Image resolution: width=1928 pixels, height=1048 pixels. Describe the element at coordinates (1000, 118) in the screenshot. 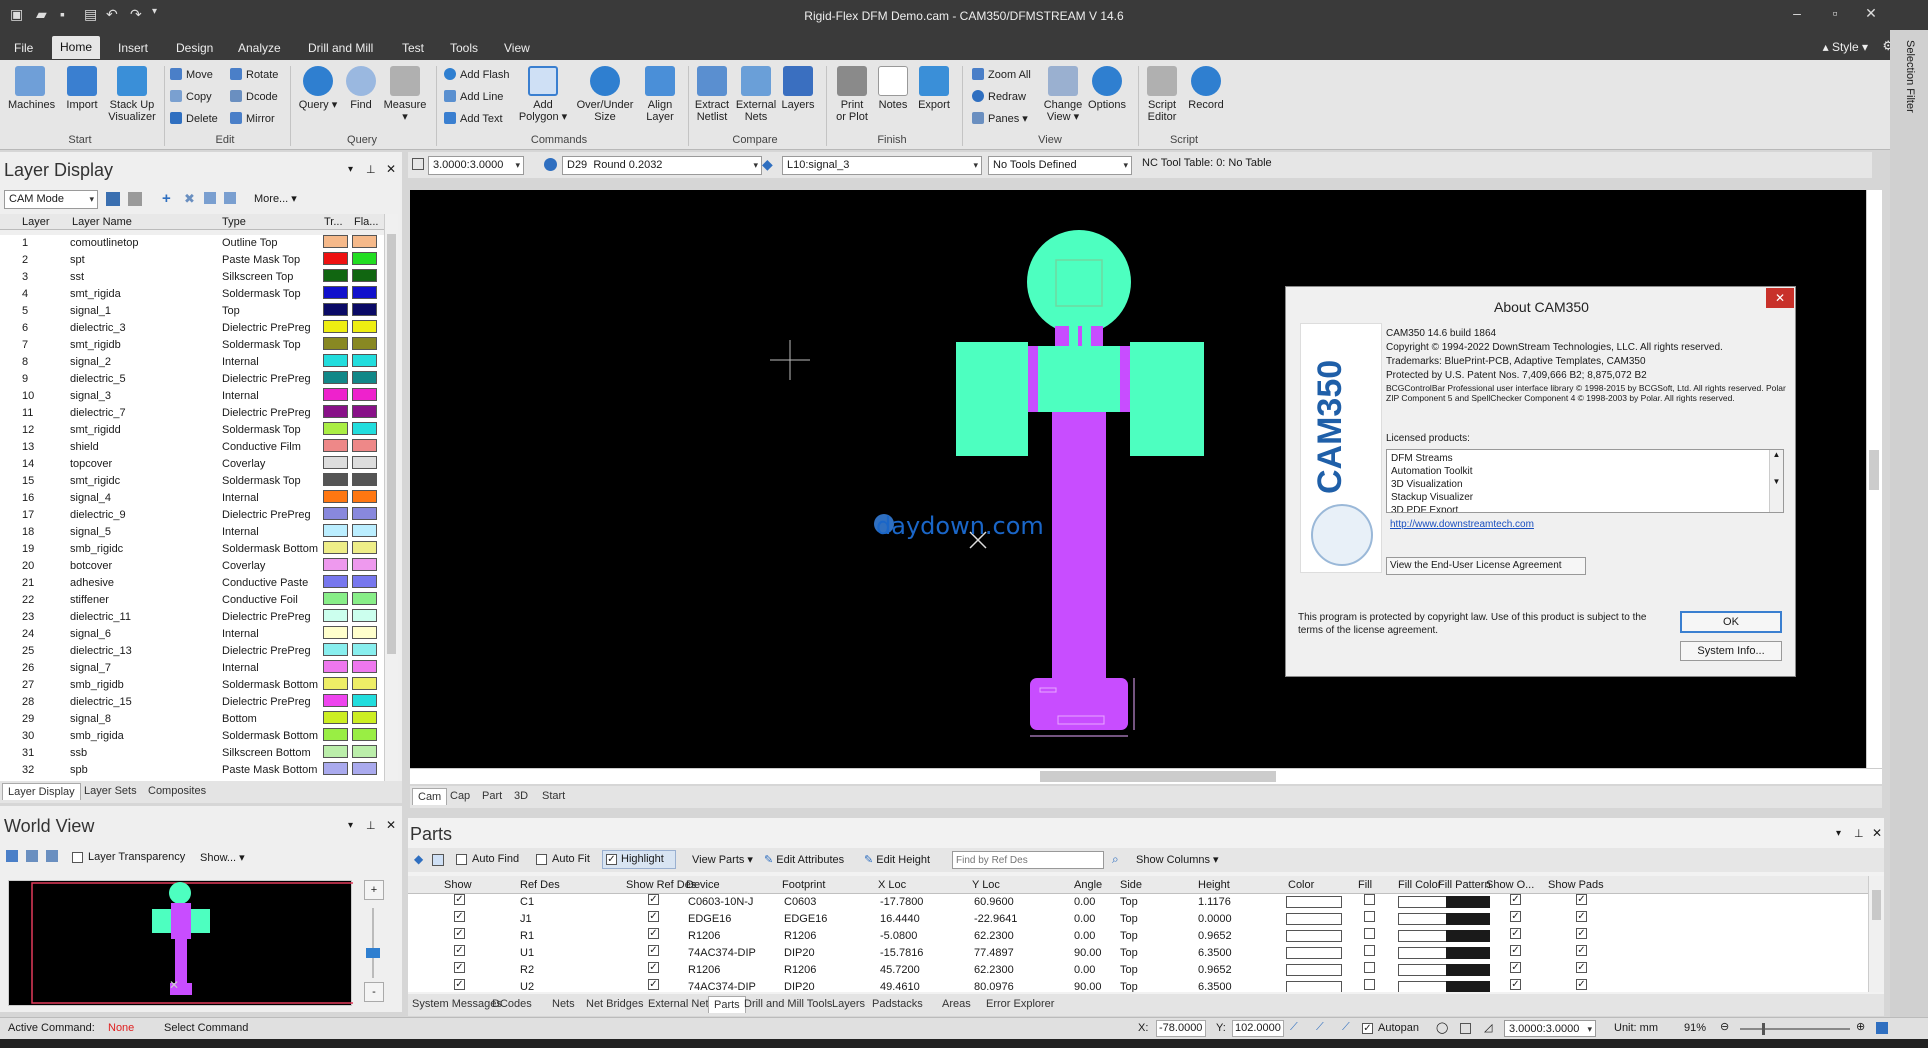

I see `panes-button: Panes ▾` at that location.